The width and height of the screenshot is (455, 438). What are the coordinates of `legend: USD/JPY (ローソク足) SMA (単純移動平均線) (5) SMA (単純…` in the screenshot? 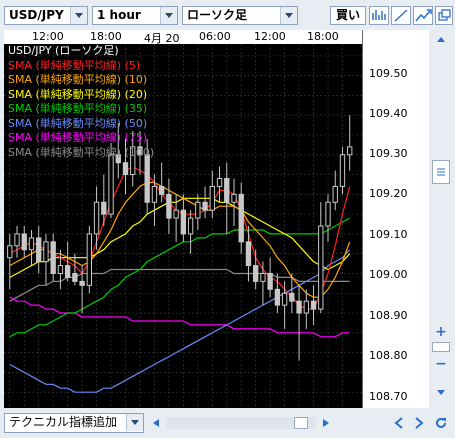 It's located at (81, 102).